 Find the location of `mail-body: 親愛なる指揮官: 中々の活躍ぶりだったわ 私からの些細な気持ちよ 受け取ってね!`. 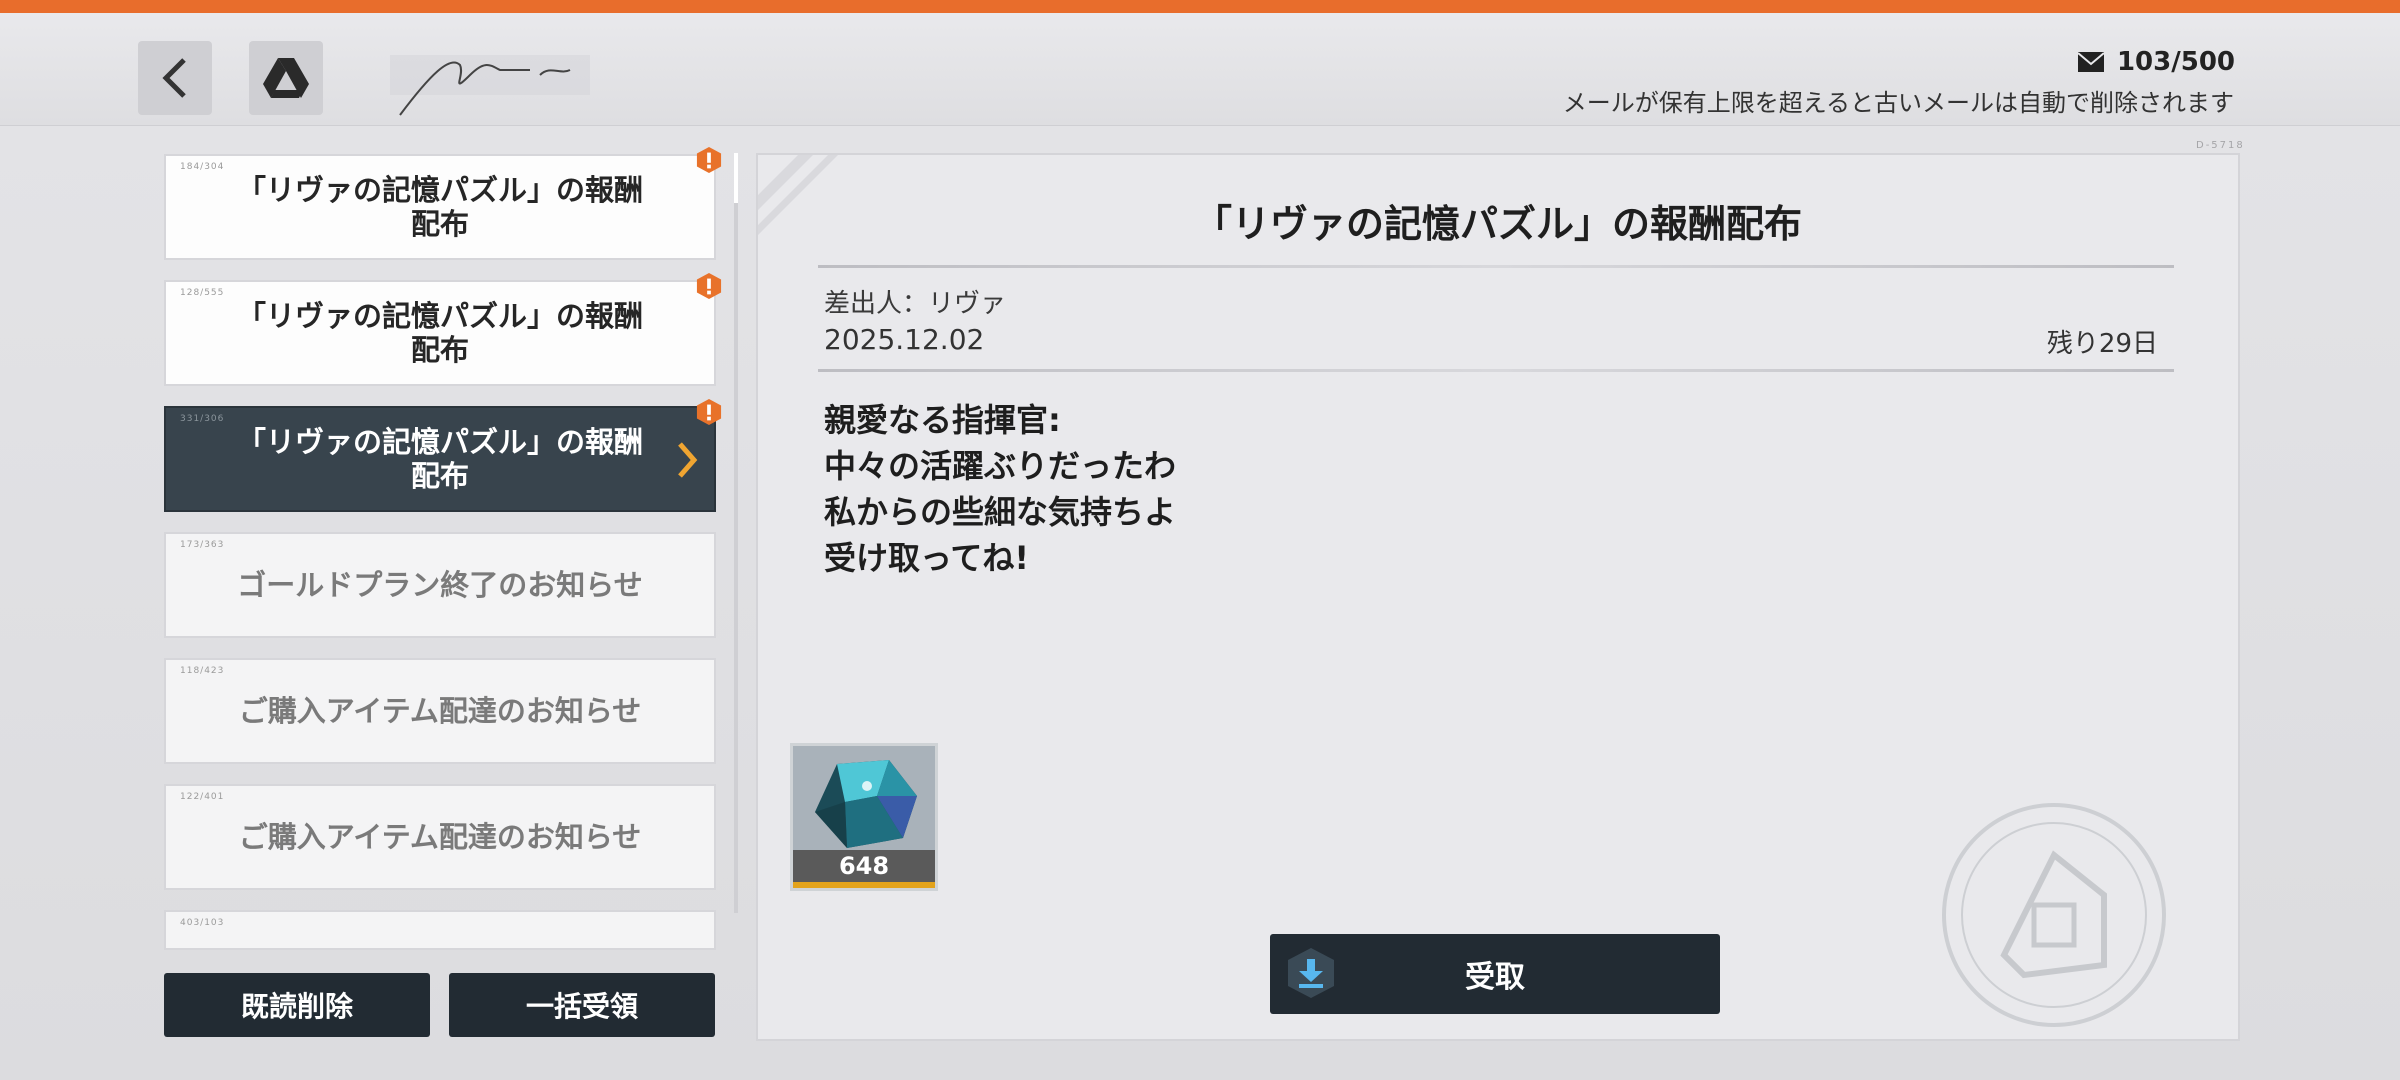

mail-body: 親愛なる指揮官: 中々の活躍ぶりだったわ 私からの些細な気持ちよ 受け取ってね! is located at coordinates (1000, 489).